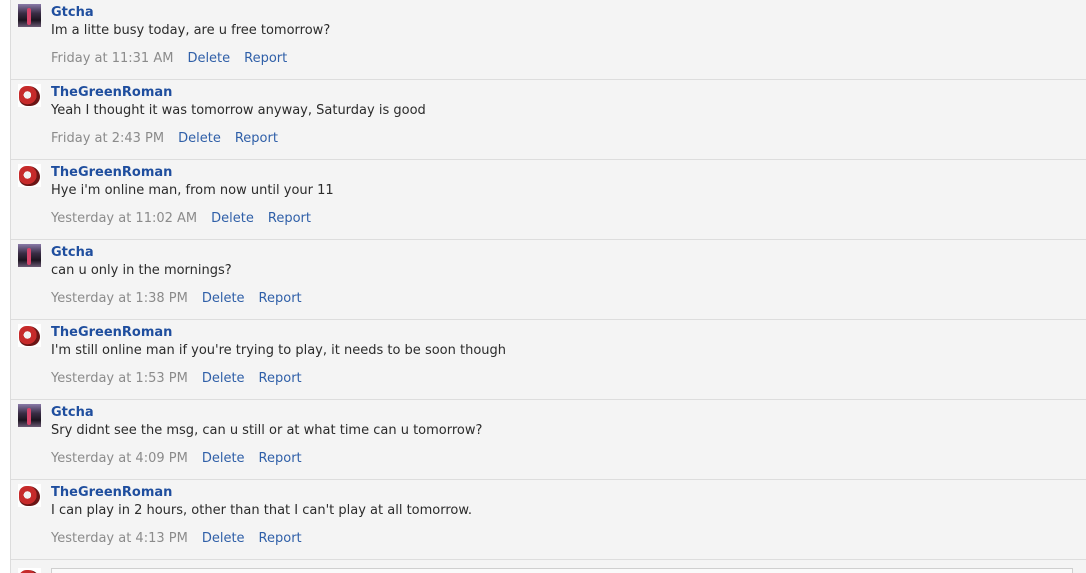 The width and height of the screenshot is (1086, 573). I want to click on timestamp: Yesterday at 4:09 PM, so click(119, 458).